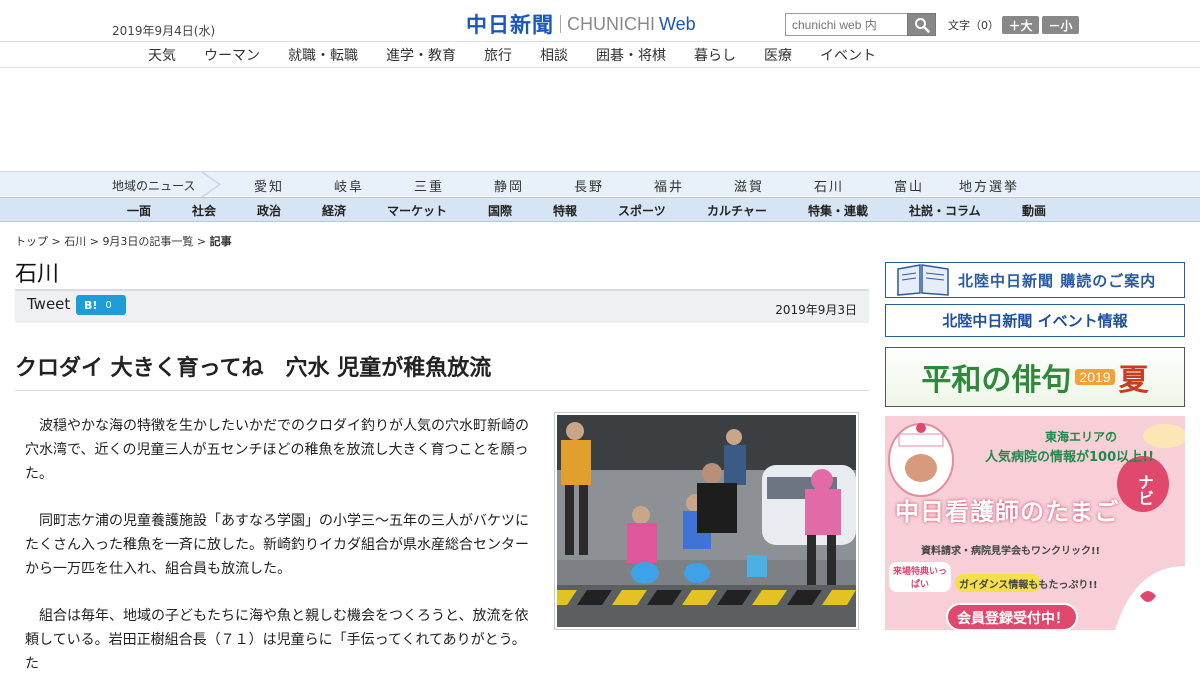 Image resolution: width=1200 pixels, height=699 pixels. I want to click on photo-children-releasing-fish, so click(706, 521).